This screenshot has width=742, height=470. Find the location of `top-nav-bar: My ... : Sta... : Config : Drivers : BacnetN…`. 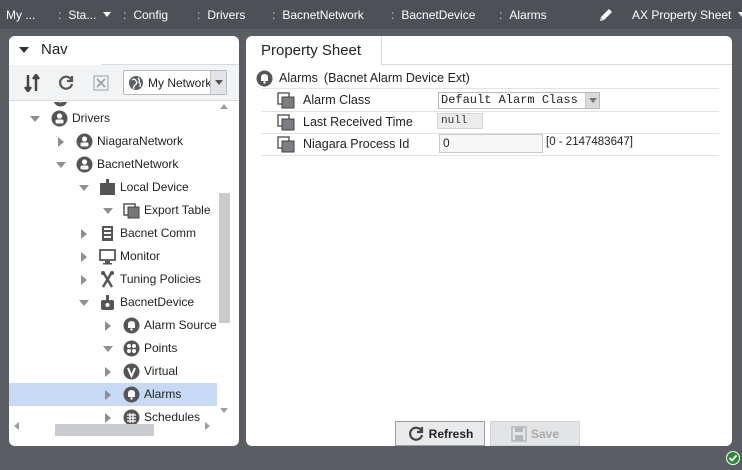

top-nav-bar: My ... : Sta... : Config : Drivers : BacnetN… is located at coordinates (371, 14).